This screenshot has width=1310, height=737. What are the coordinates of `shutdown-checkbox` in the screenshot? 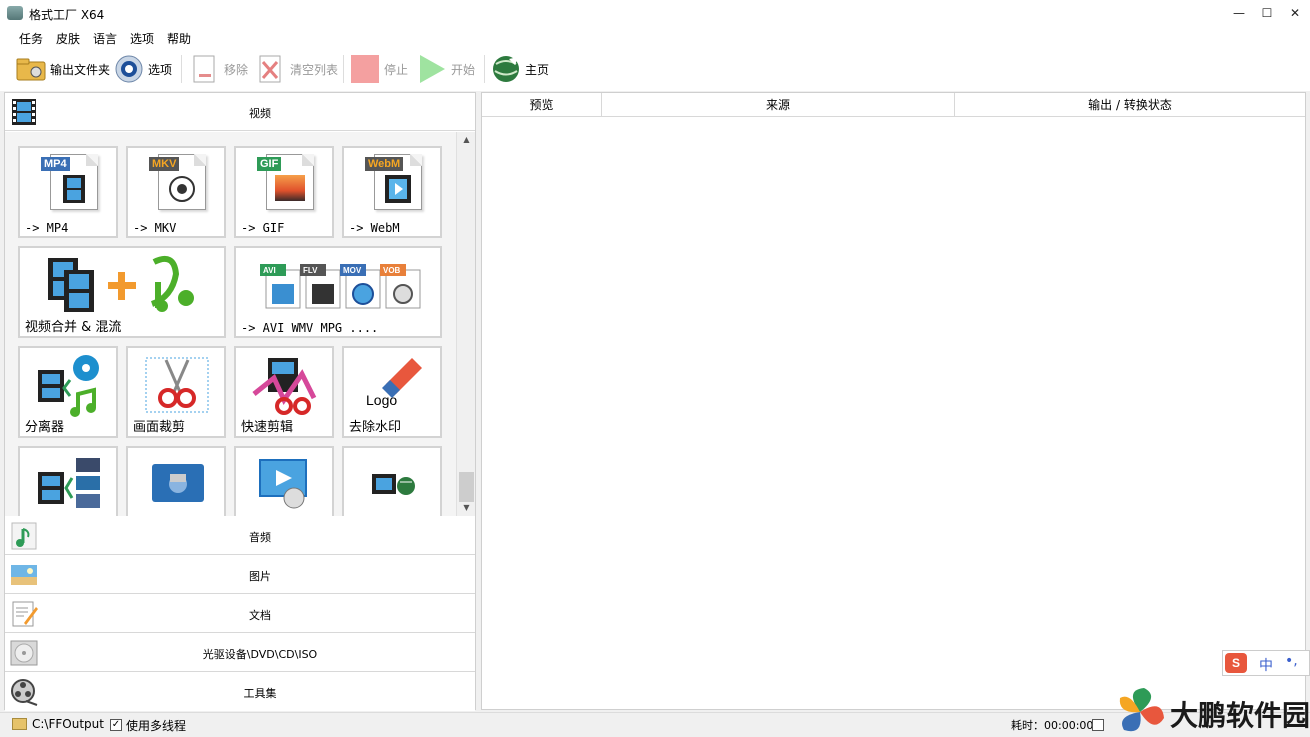 It's located at (1098, 725).